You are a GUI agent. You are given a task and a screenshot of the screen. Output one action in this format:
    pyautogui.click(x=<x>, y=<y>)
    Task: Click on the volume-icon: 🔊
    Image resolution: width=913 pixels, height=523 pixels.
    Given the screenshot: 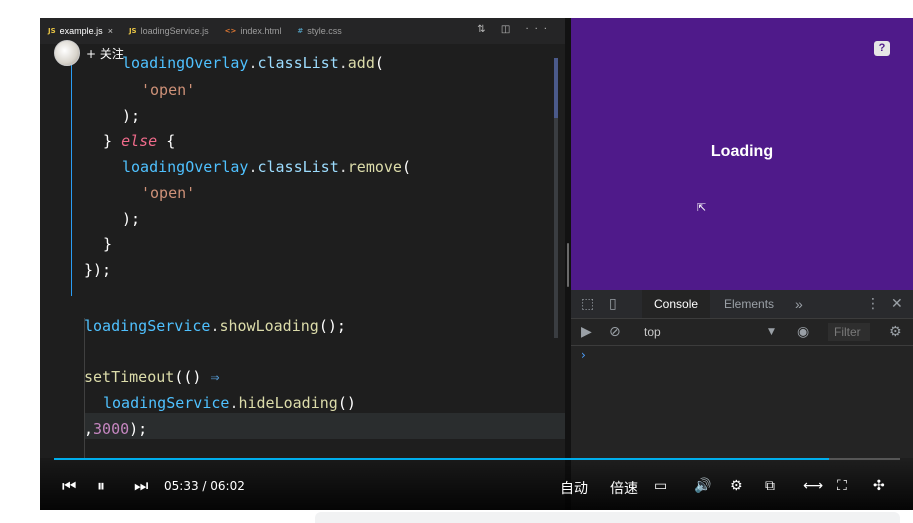 What is the action you would take?
    pyautogui.click(x=702, y=486)
    